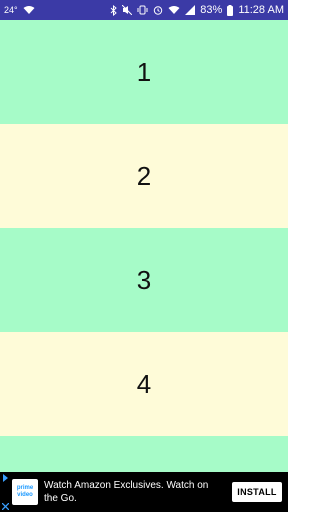  Describe the element at coordinates (127, 10) in the screenshot. I see `mute-icon` at that location.